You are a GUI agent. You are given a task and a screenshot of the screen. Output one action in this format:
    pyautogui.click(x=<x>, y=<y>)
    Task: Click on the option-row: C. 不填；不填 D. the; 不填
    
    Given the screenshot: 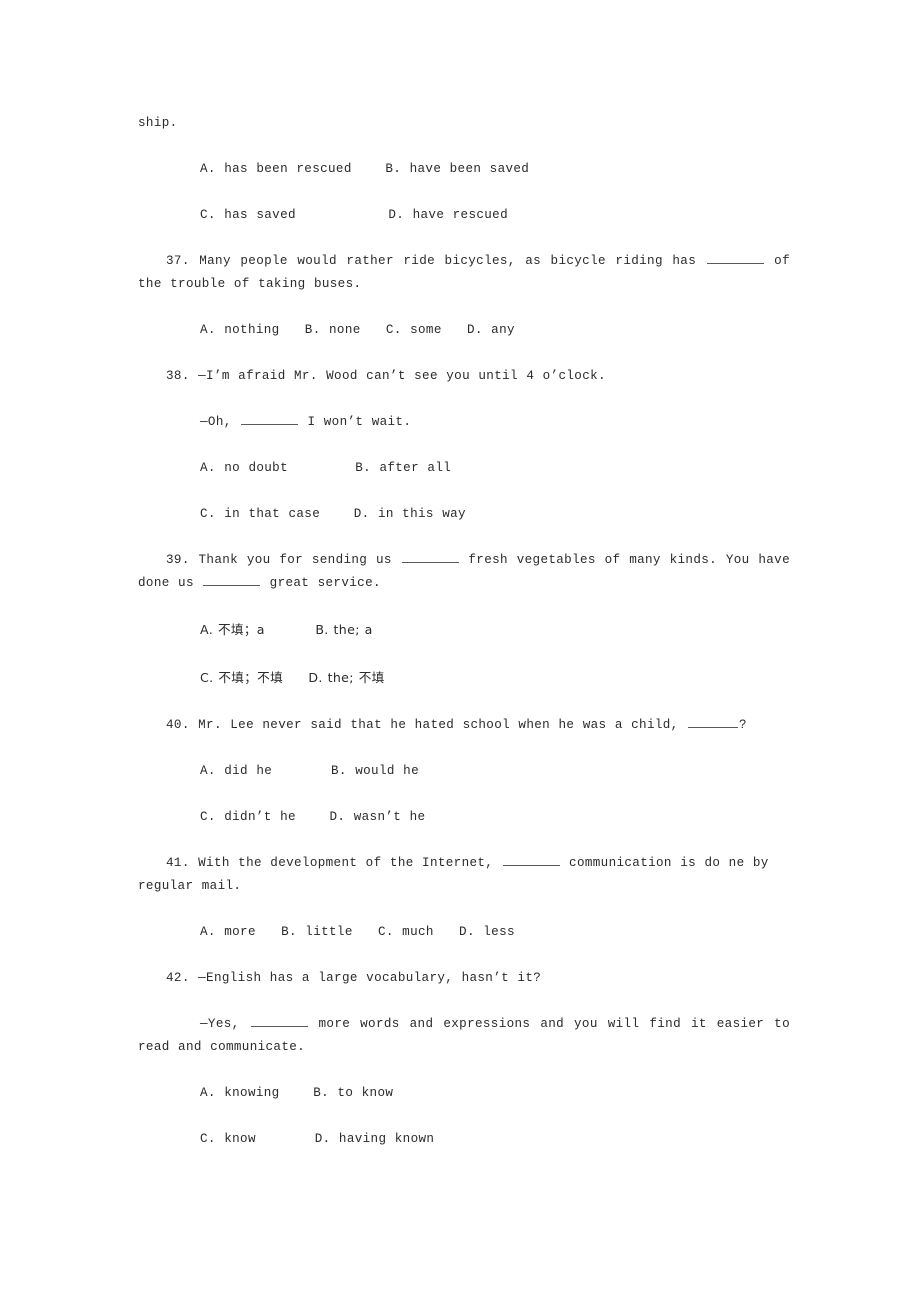 What is the action you would take?
    pyautogui.click(x=495, y=678)
    